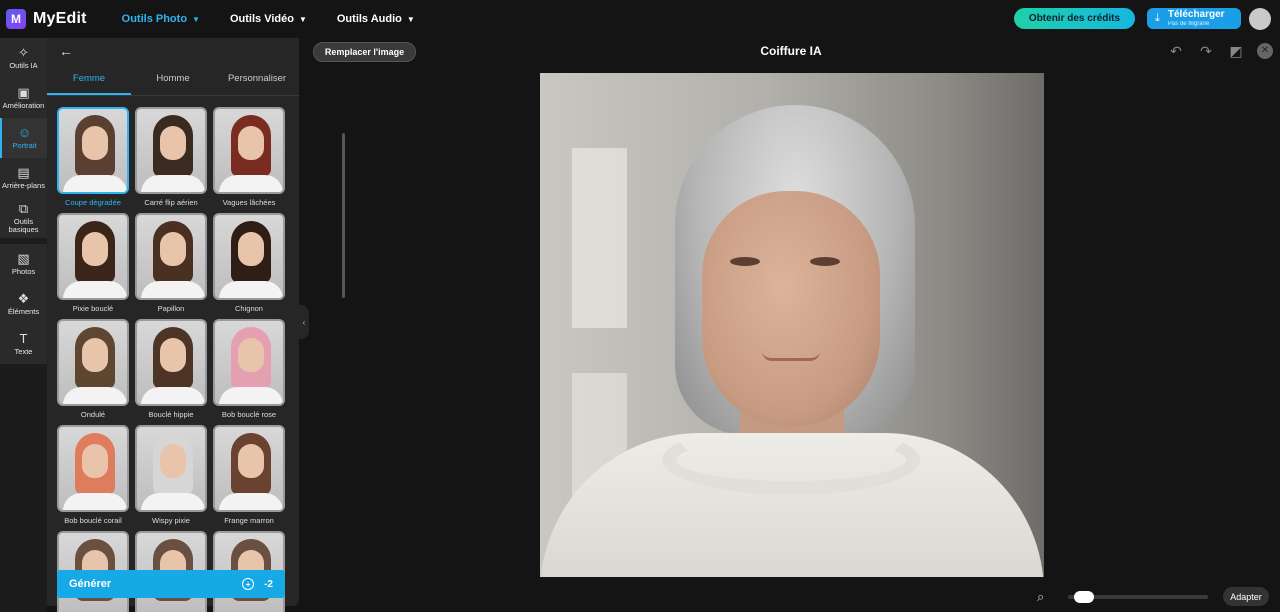  Describe the element at coordinates (23, 272) in the screenshot. I see `rail-label: Photos` at that location.